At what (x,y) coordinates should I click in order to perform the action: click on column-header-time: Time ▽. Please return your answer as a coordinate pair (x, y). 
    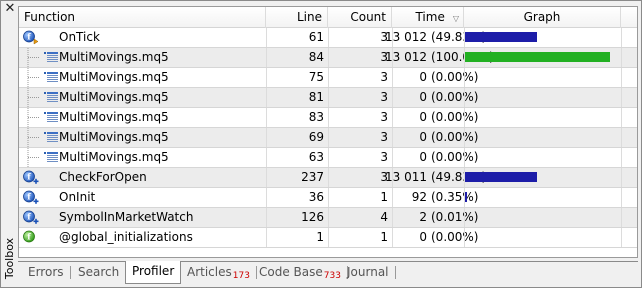
    Looking at the image, I should click on (428, 17).